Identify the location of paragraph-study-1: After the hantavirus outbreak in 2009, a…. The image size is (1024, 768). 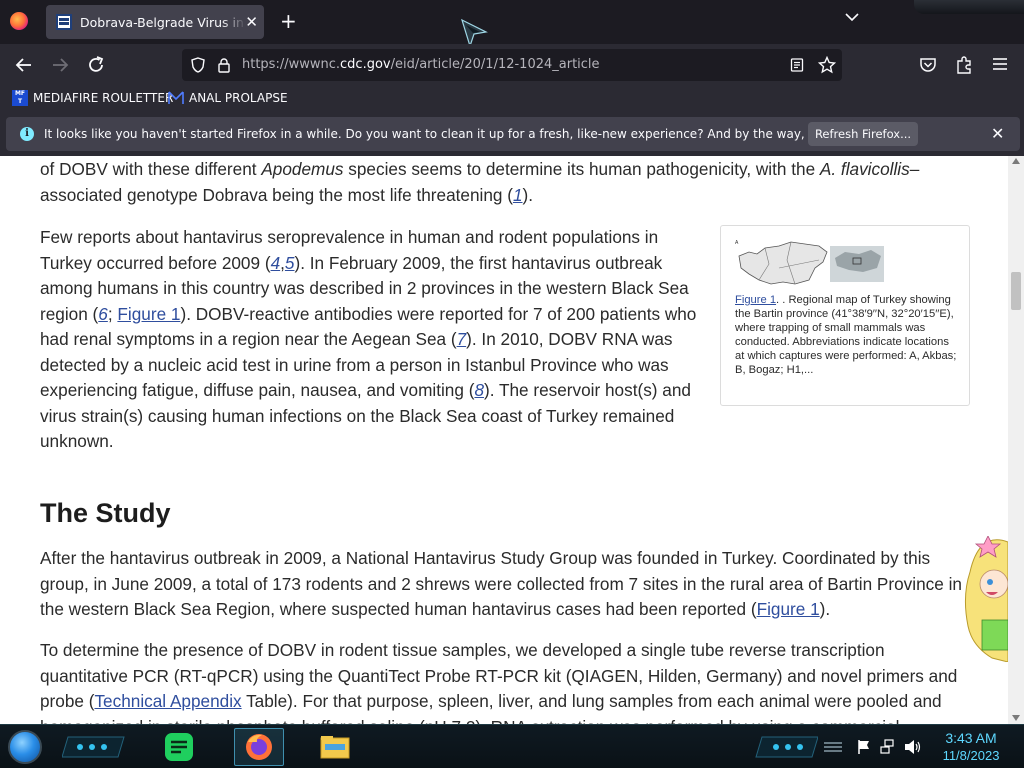
(501, 583).